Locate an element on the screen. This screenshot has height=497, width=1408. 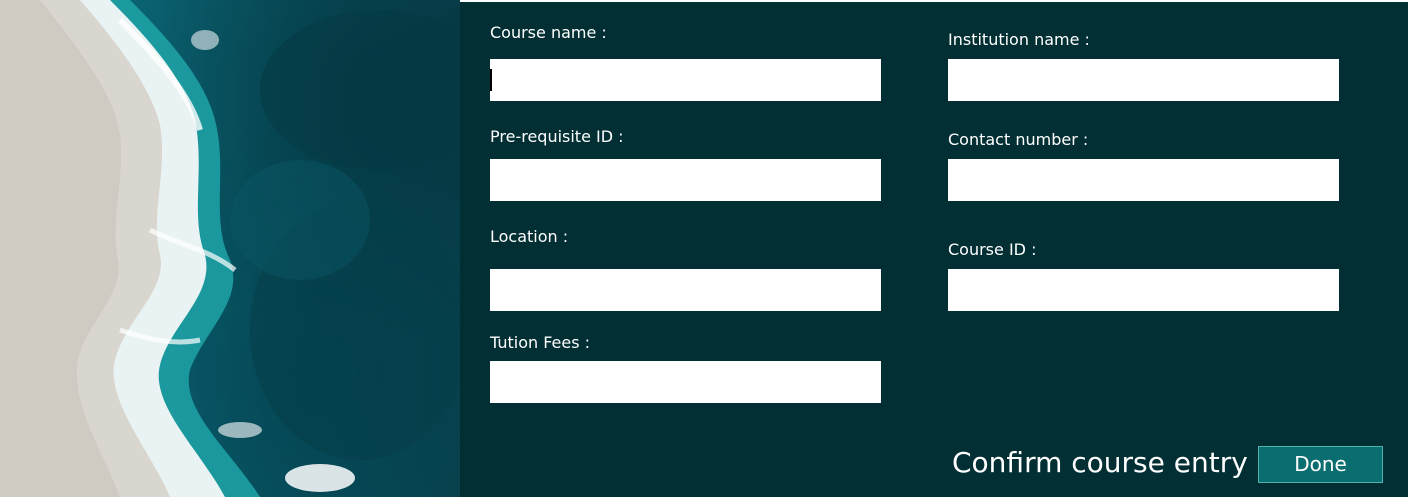
tuition-fees-input is located at coordinates (685, 382).